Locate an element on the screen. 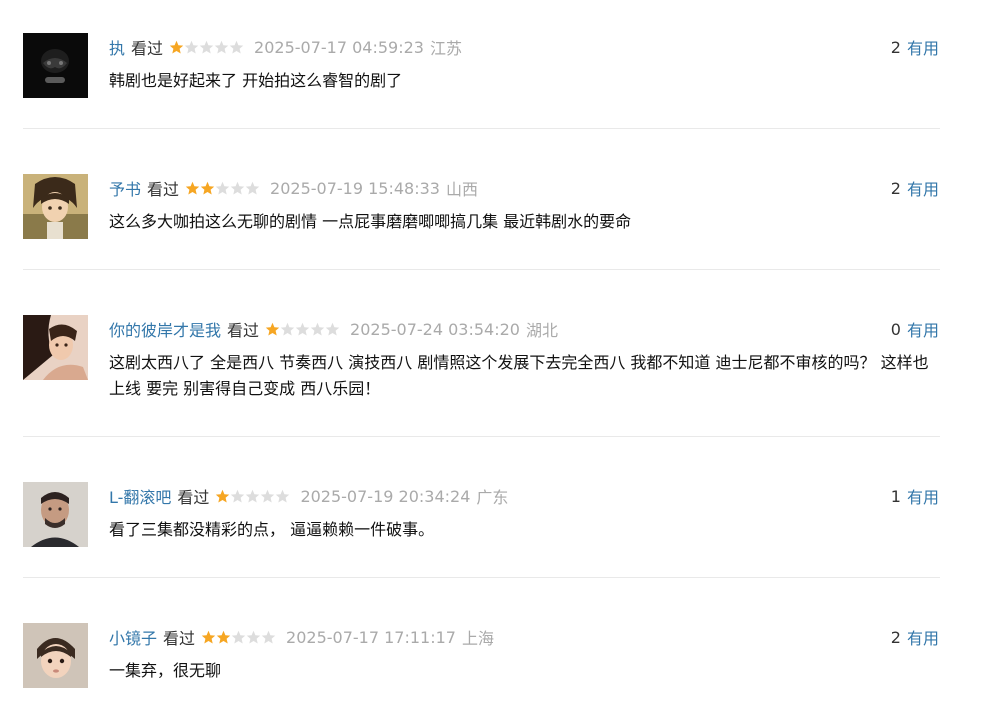 Image resolution: width=983 pixels, height=717 pixels. comment-meta: 小镜子 看过 2025-07-17 17:11:17 上海 is located at coordinates (301, 637).